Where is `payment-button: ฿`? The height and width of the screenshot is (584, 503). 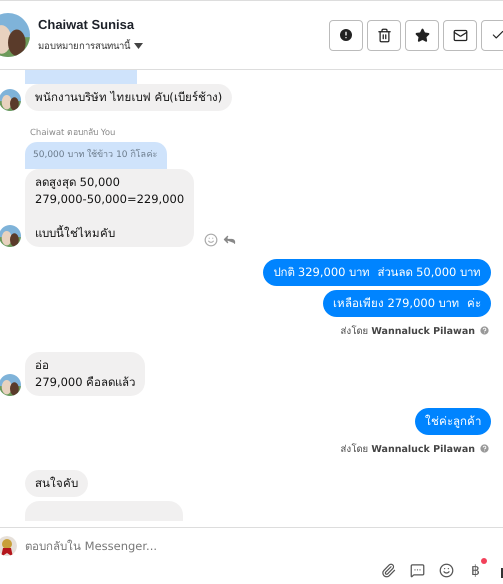
payment-button: ฿ is located at coordinates (475, 570).